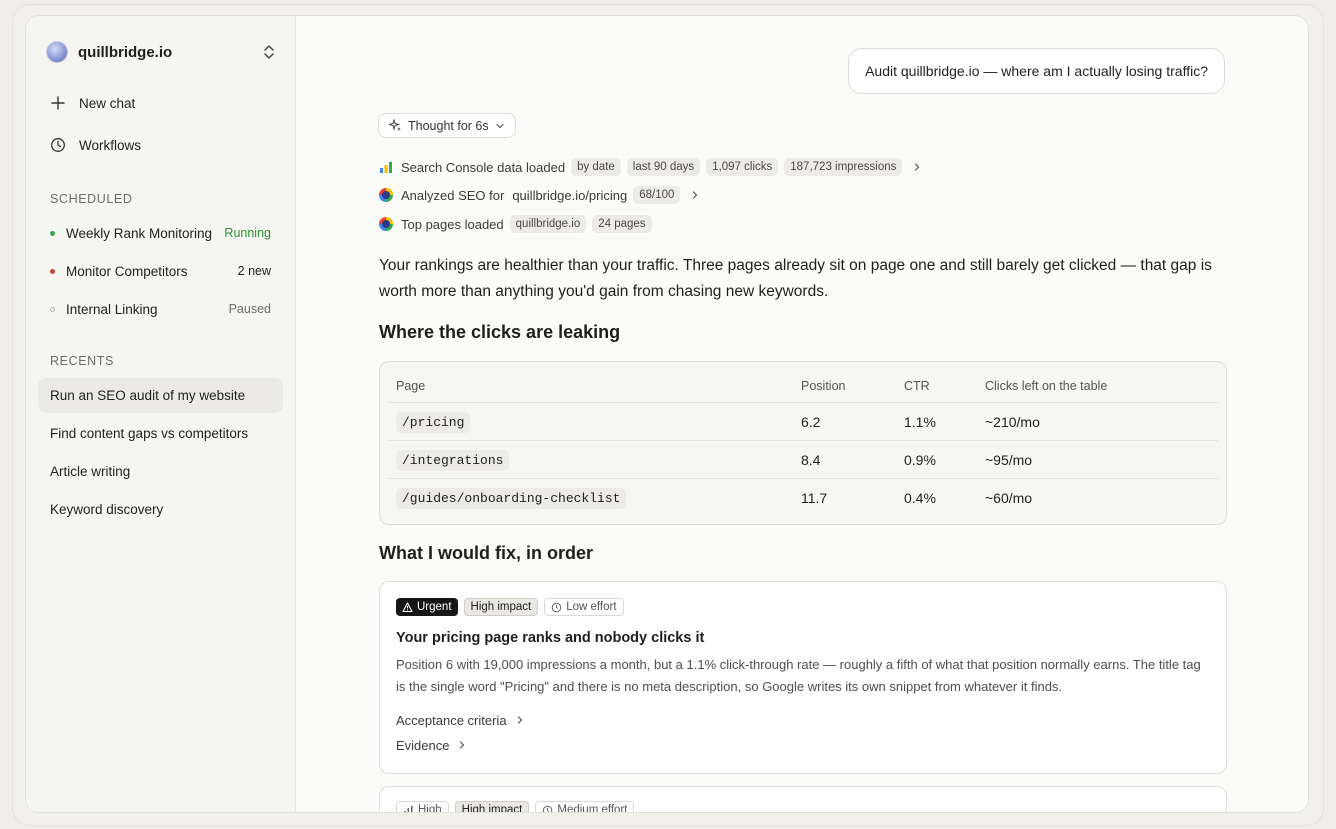 This screenshot has width=1336, height=829. What do you see at coordinates (160, 471) in the screenshot?
I see `recent-chat-item: Article writing` at bounding box center [160, 471].